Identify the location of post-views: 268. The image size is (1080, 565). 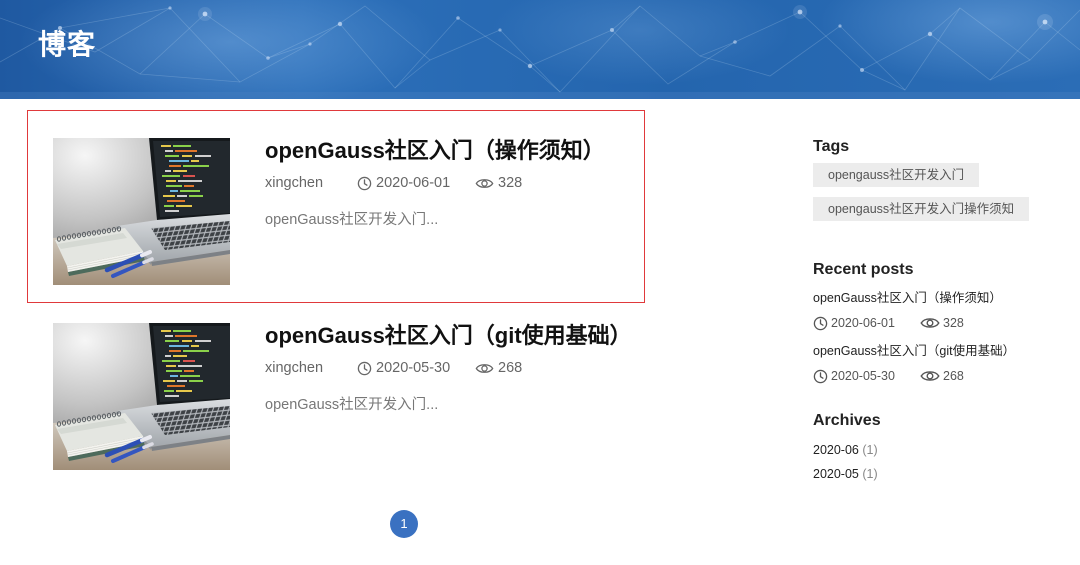
(498, 368).